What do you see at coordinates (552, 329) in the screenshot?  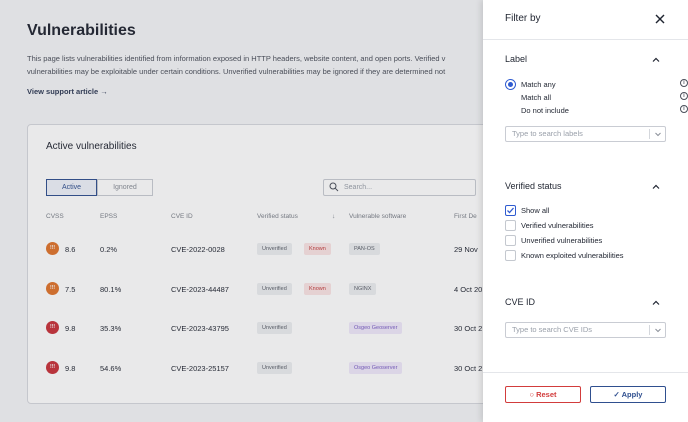 I see `cve-search-placeholder: Type to search CVE IDs` at bounding box center [552, 329].